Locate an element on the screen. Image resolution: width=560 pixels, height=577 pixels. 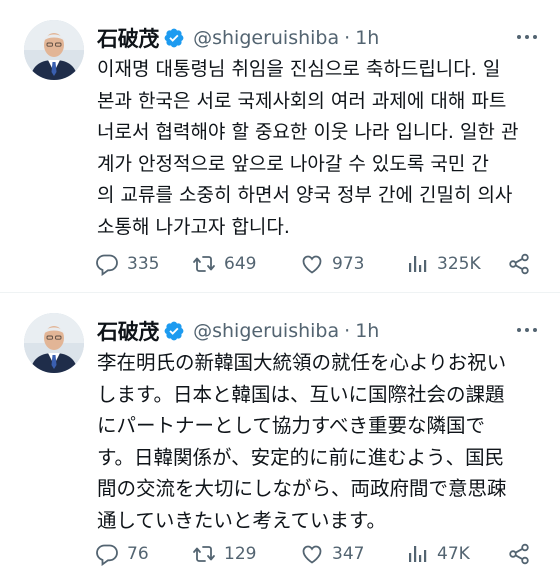
views-count: 47K is located at coordinates (453, 554).